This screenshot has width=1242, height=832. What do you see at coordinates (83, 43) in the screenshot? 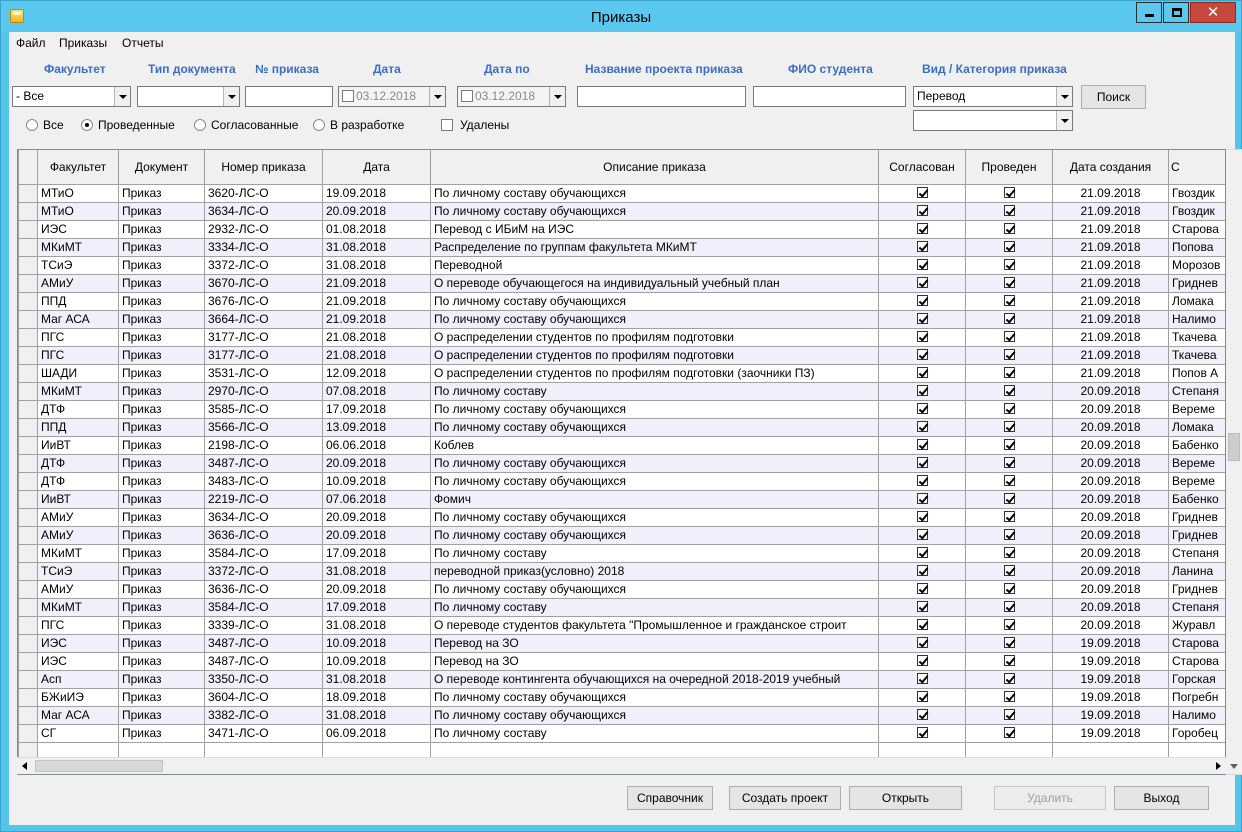
I see `menu-orders: Приказы` at bounding box center [83, 43].